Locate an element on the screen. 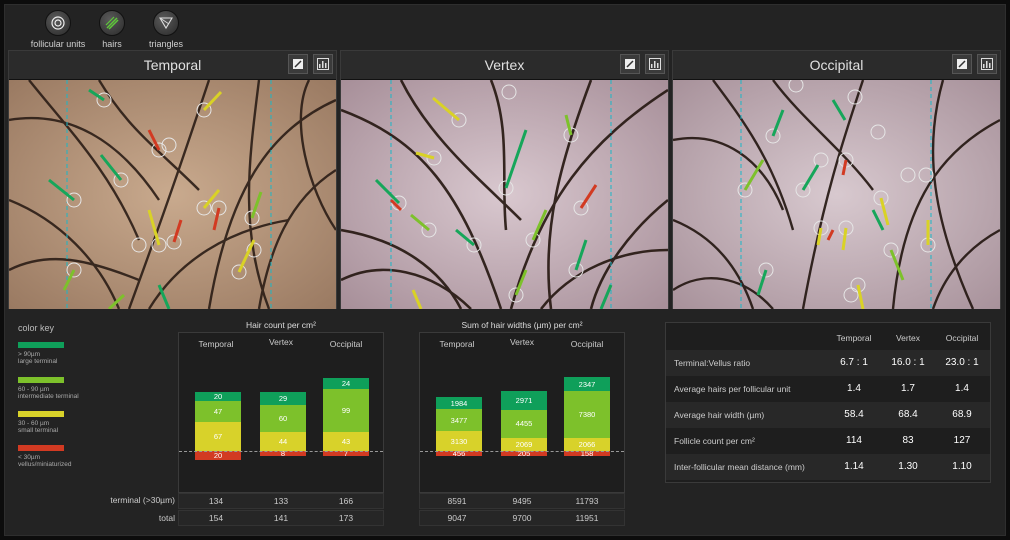 The image size is (1010, 540). color-key-range: < 30µm is located at coordinates (29, 457).